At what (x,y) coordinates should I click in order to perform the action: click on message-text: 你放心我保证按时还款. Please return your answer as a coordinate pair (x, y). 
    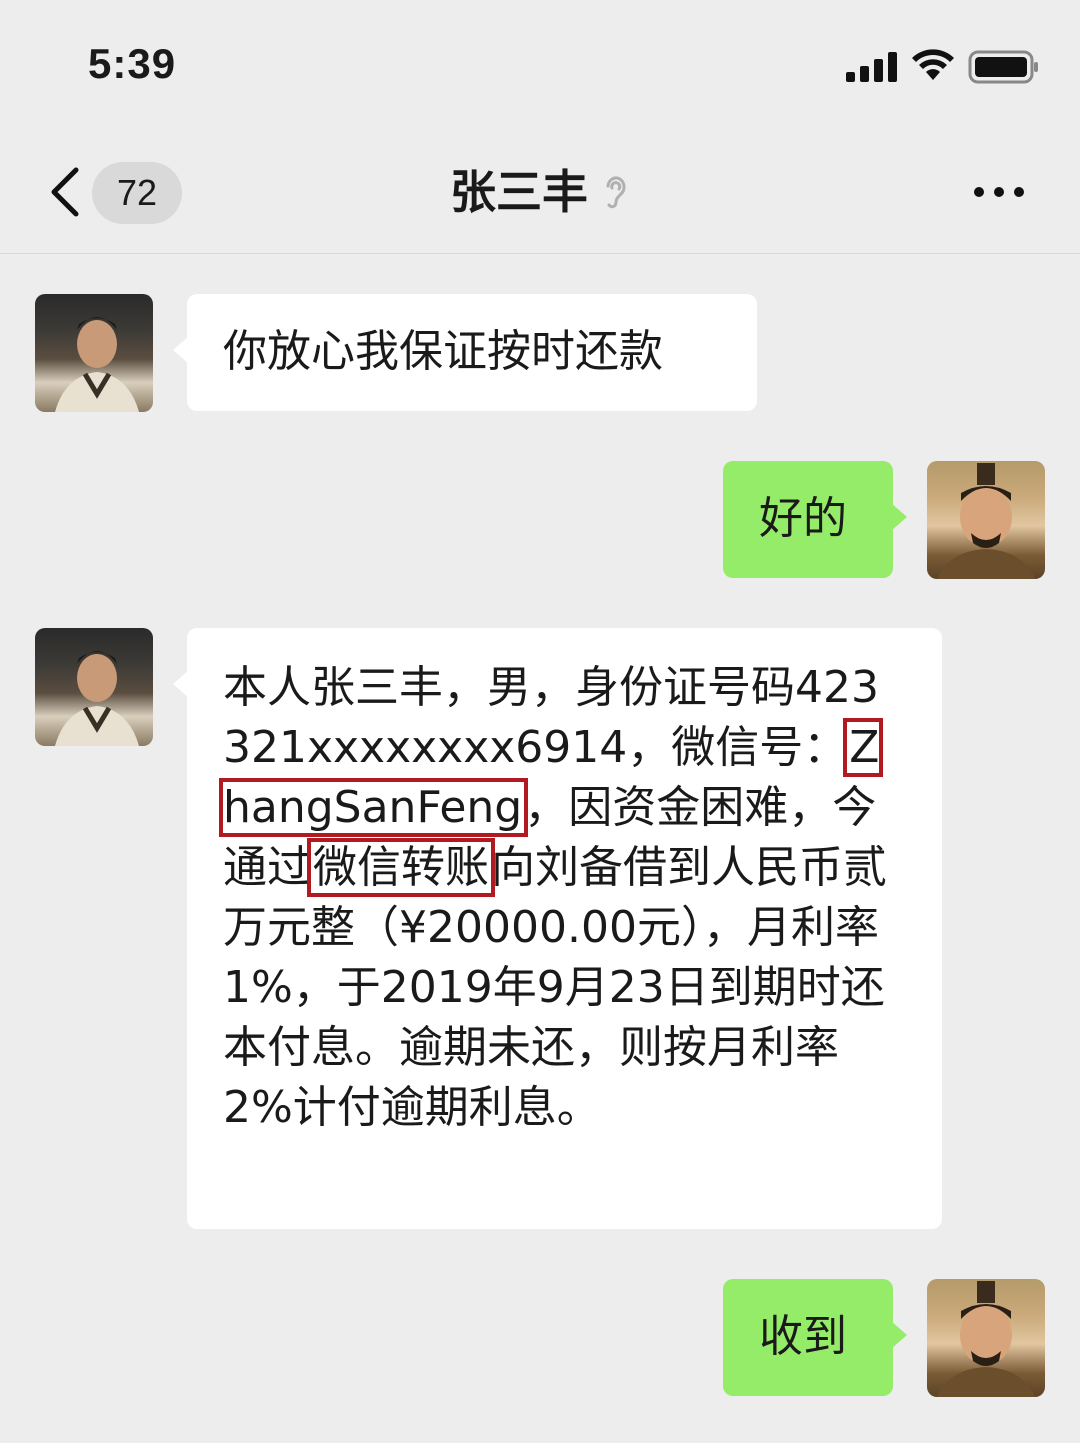
    Looking at the image, I should click on (443, 351).